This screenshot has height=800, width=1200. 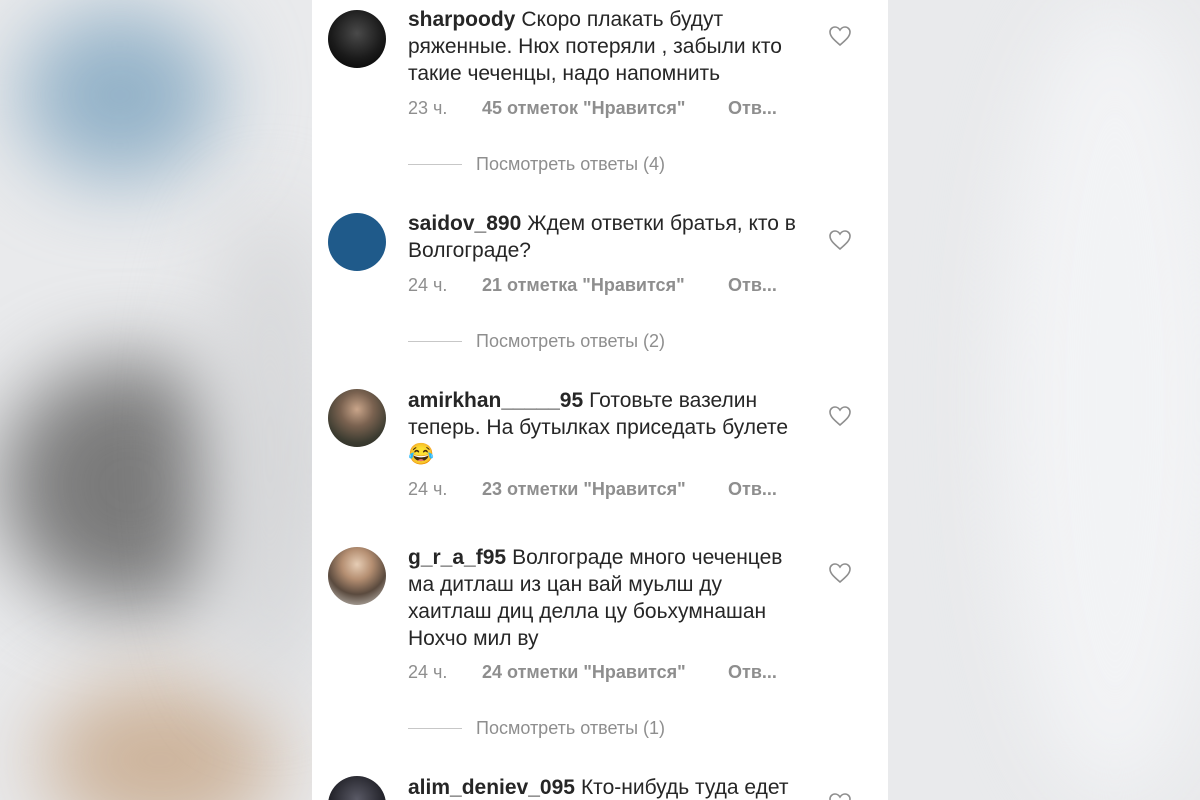 What do you see at coordinates (464, 223) in the screenshot?
I see `username-link: saidov_890` at bounding box center [464, 223].